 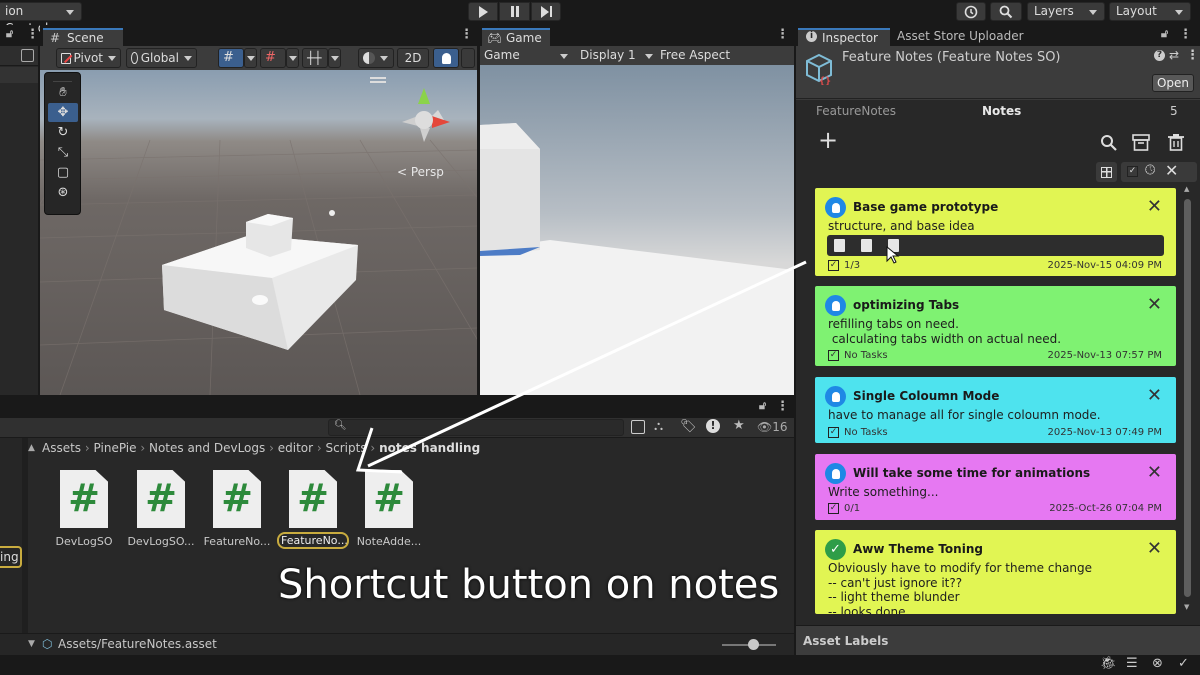 What do you see at coordinates (31, 644) in the screenshot?
I see `collapse-arrow-icon: ▼` at bounding box center [31, 644].